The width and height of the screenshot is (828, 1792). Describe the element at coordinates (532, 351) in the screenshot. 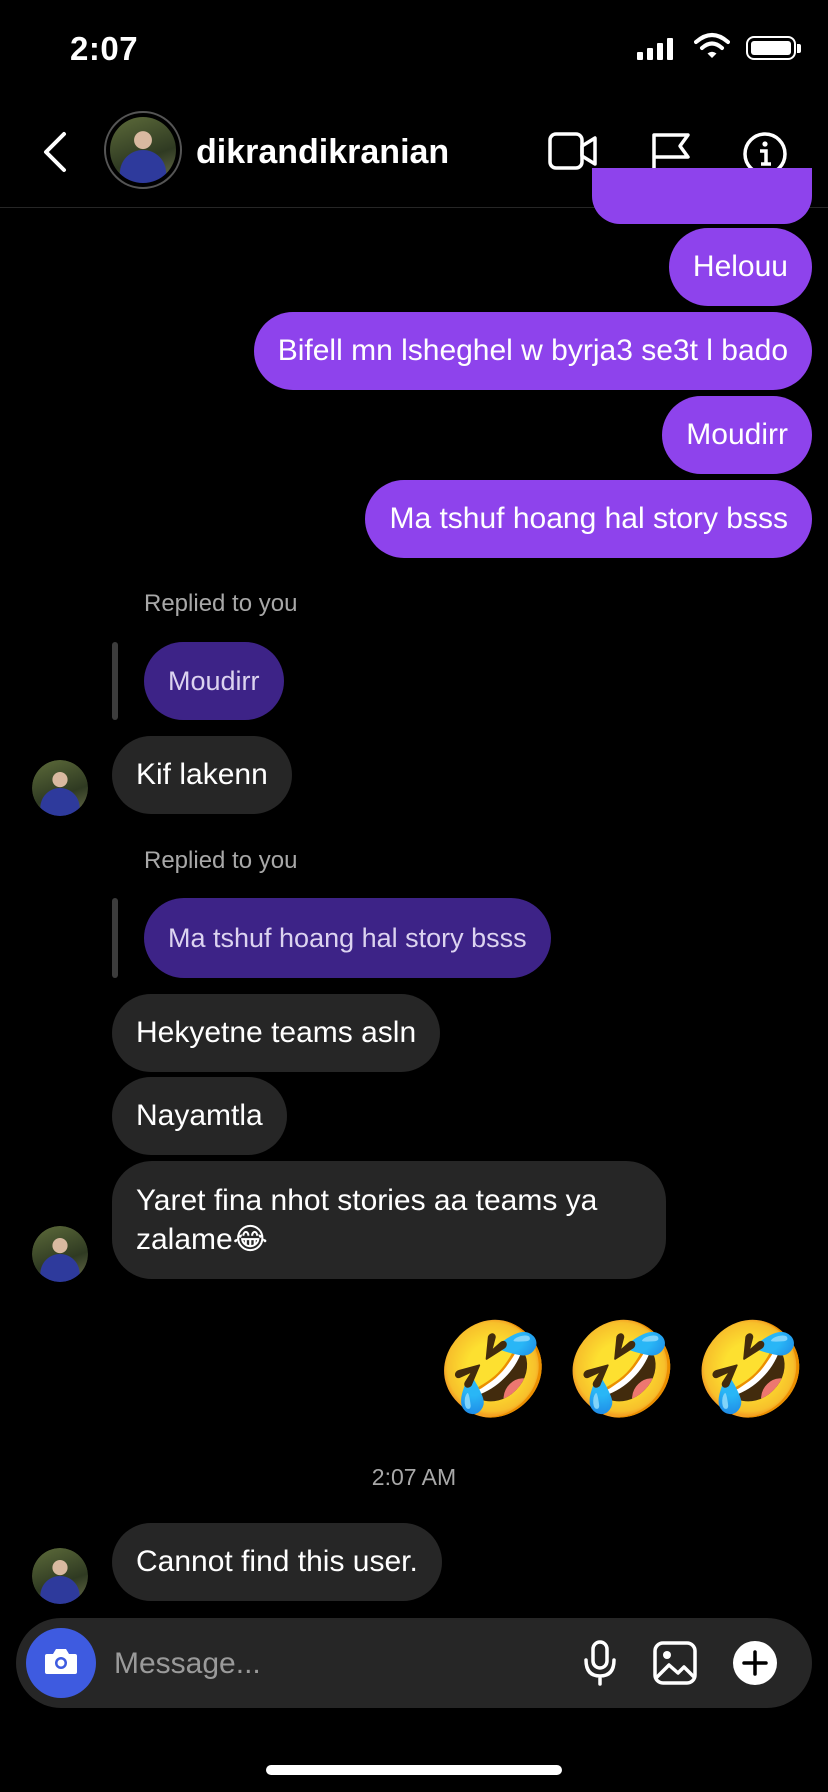

I see `sent-message: Bifell mn lsheghel w byrja3 se3t l bado` at that location.